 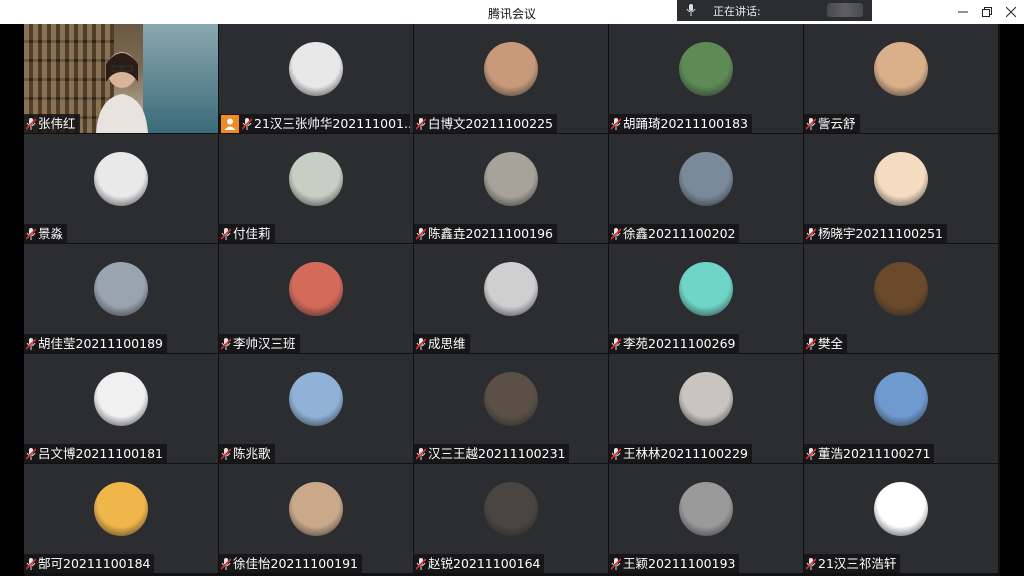 I want to click on participant-tile: 訾云舒, so click(x=901, y=79).